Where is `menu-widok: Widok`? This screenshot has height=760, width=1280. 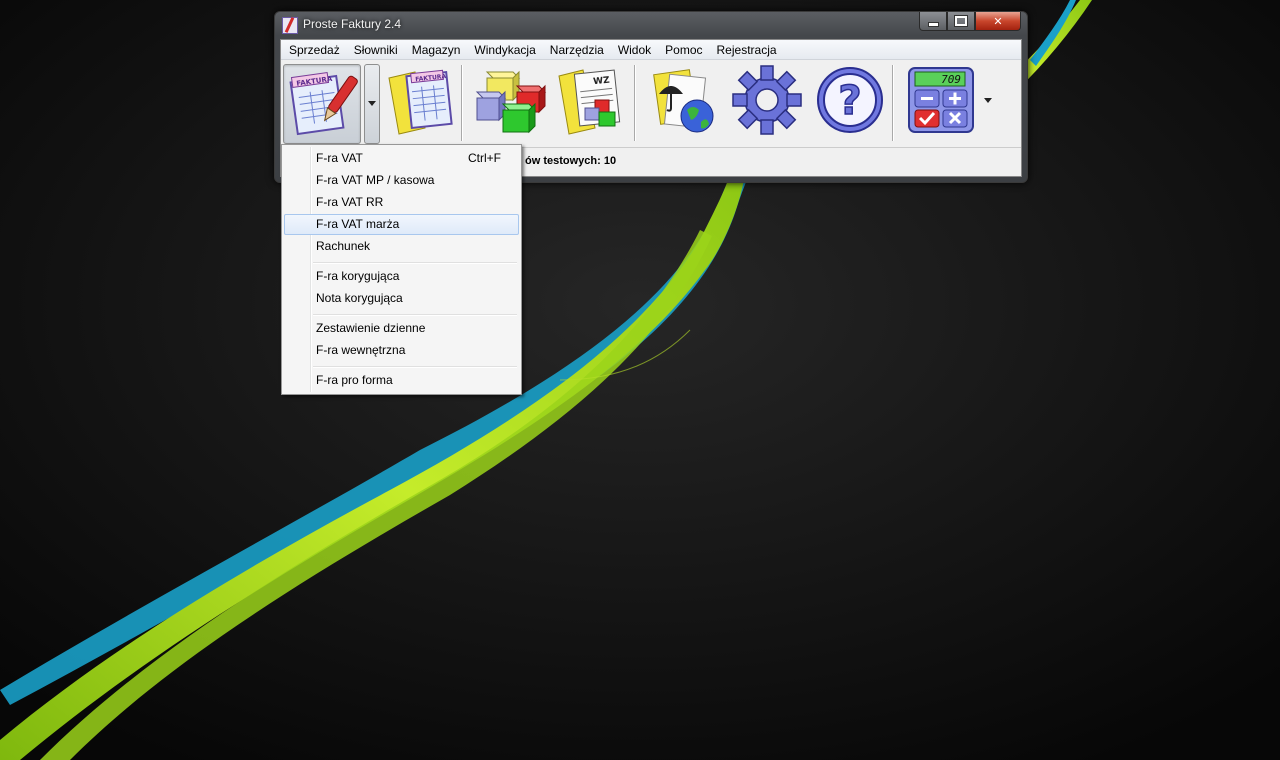
menu-widok: Widok is located at coordinates (634, 49).